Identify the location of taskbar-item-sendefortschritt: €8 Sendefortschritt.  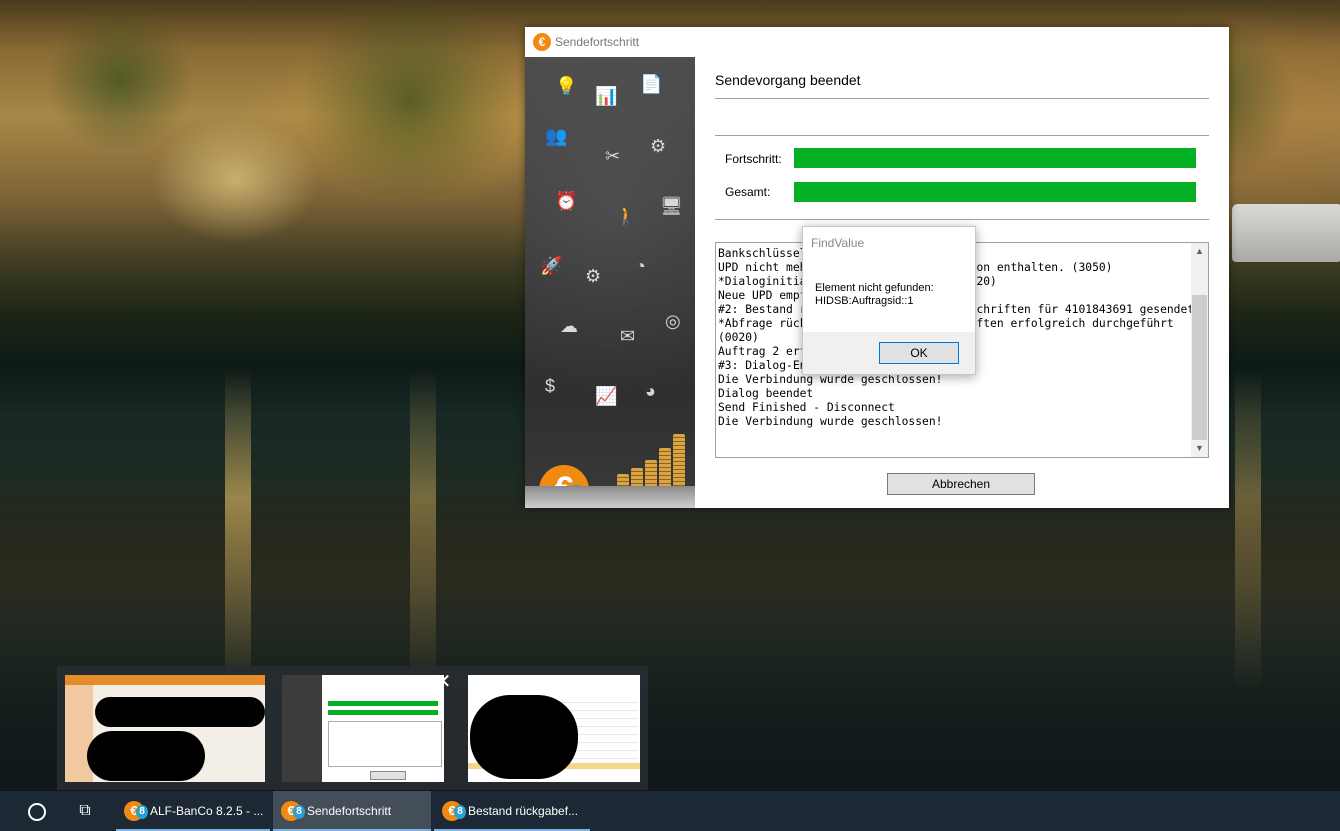
(352, 811).